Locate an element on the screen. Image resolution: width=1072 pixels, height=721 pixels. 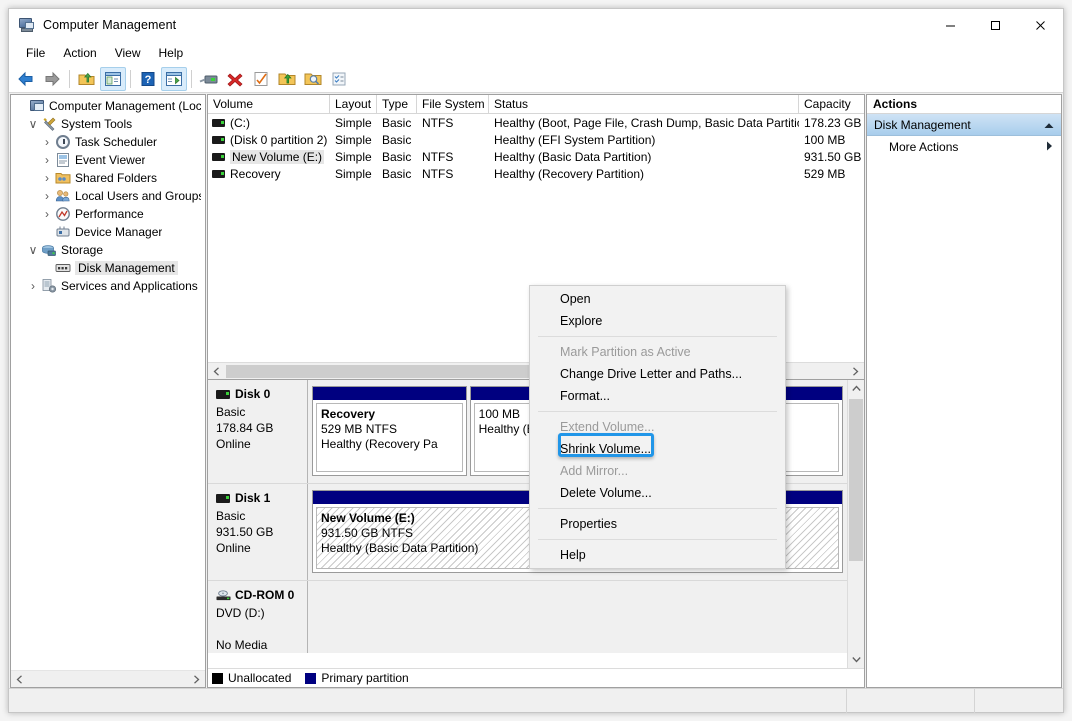
tree-item-label: Local Users and Groups is located at coordinates (138, 196).